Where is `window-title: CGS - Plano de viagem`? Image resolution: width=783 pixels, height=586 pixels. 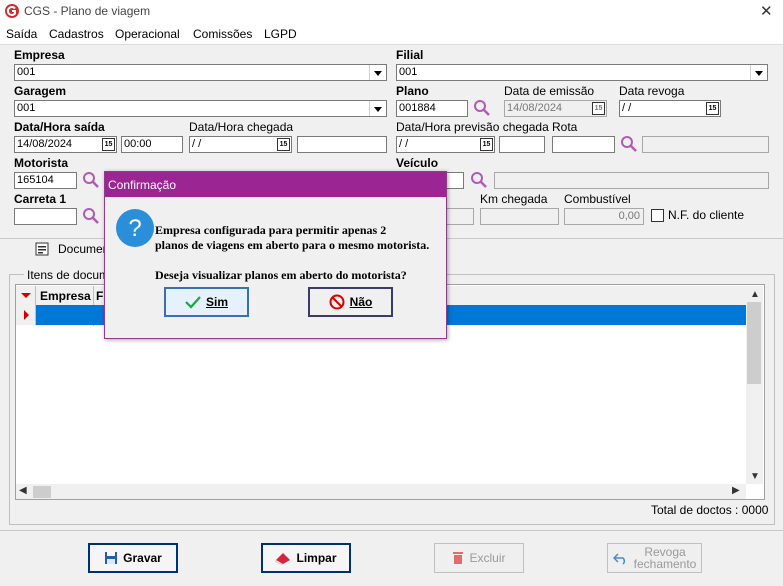 window-title: CGS - Plano de viagem is located at coordinates (87, 11).